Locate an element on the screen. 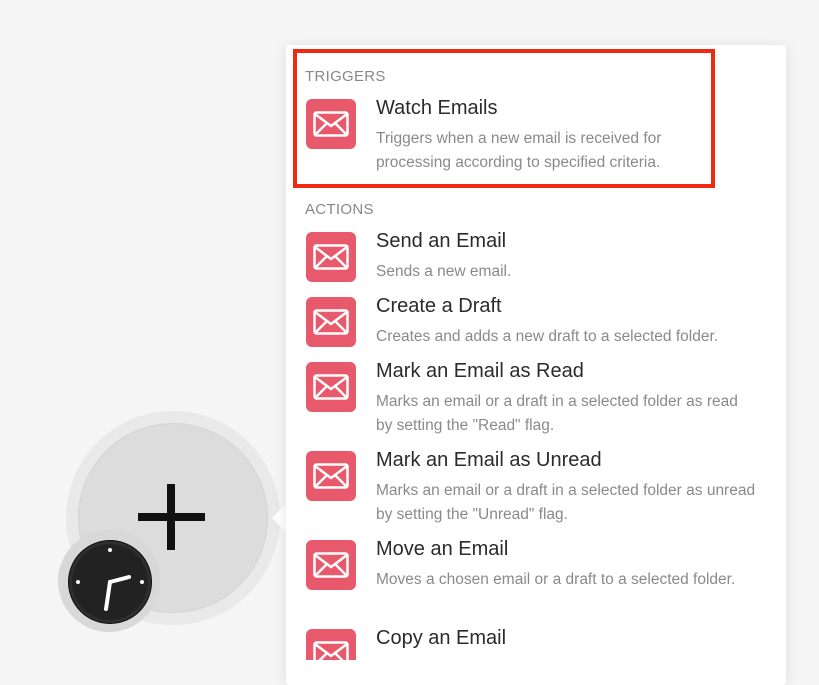  item-title: Mark an Email as Unread is located at coordinates (489, 460).